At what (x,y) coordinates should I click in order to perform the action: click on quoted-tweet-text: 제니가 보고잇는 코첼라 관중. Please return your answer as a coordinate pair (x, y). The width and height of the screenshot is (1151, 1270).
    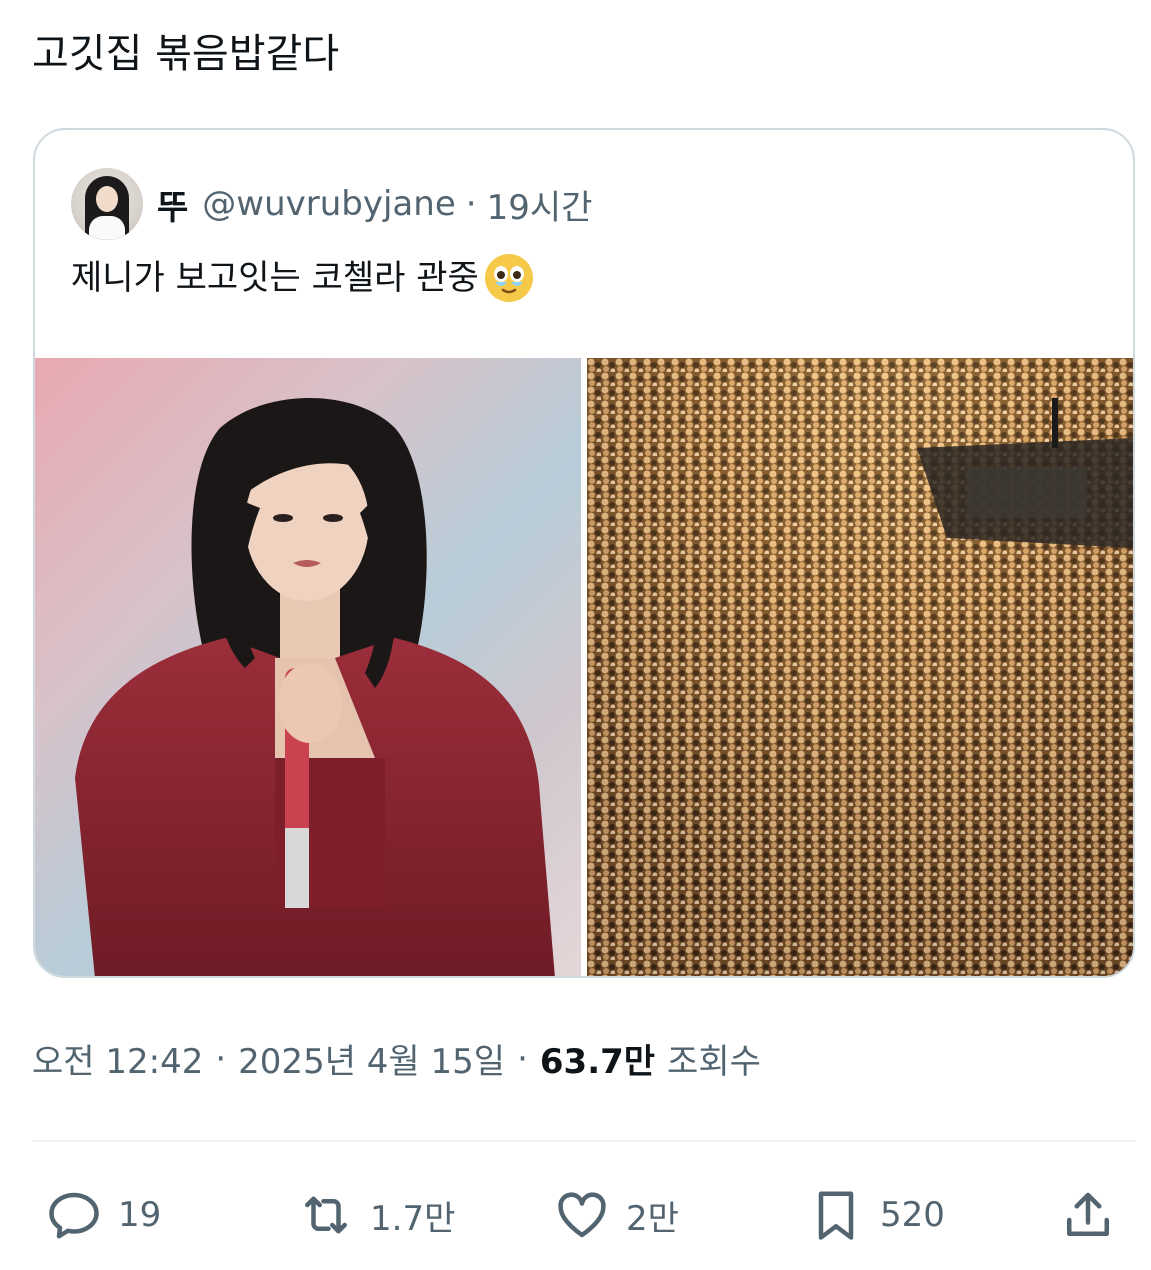
    Looking at the image, I should click on (303, 278).